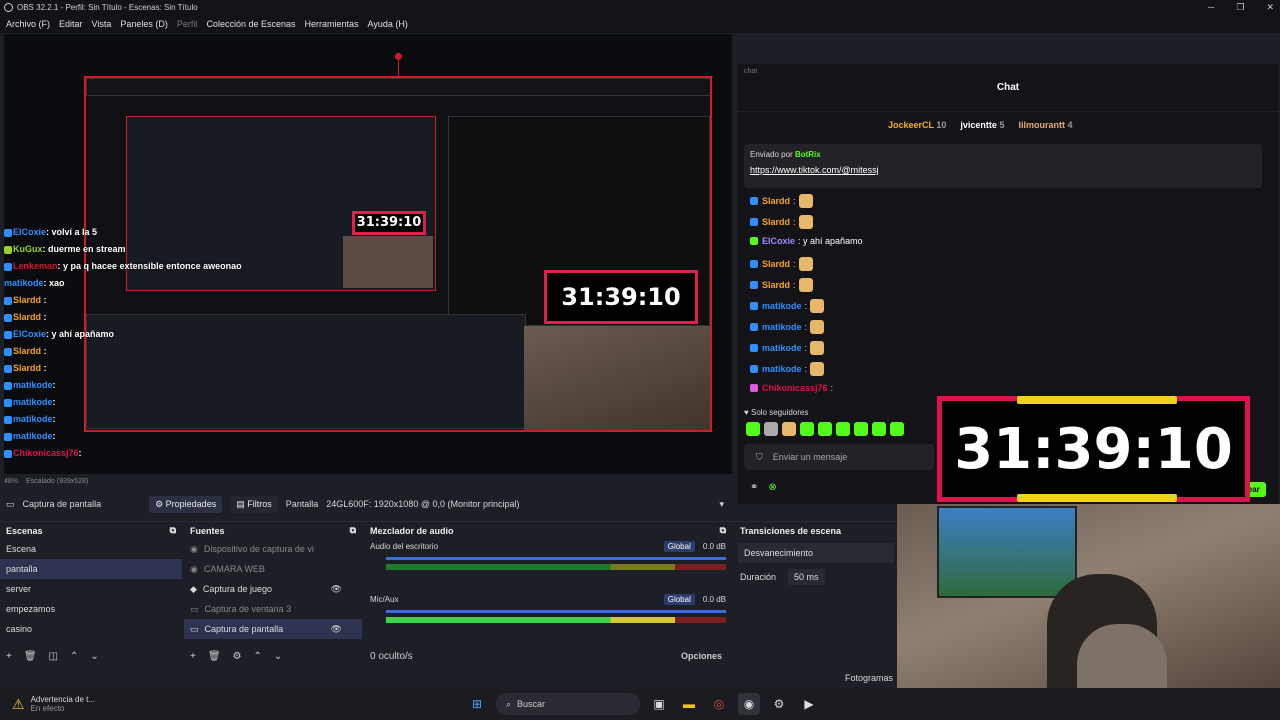  What do you see at coordinates (102, 24) in the screenshot?
I see `menu-vista: Vista` at bounding box center [102, 24].